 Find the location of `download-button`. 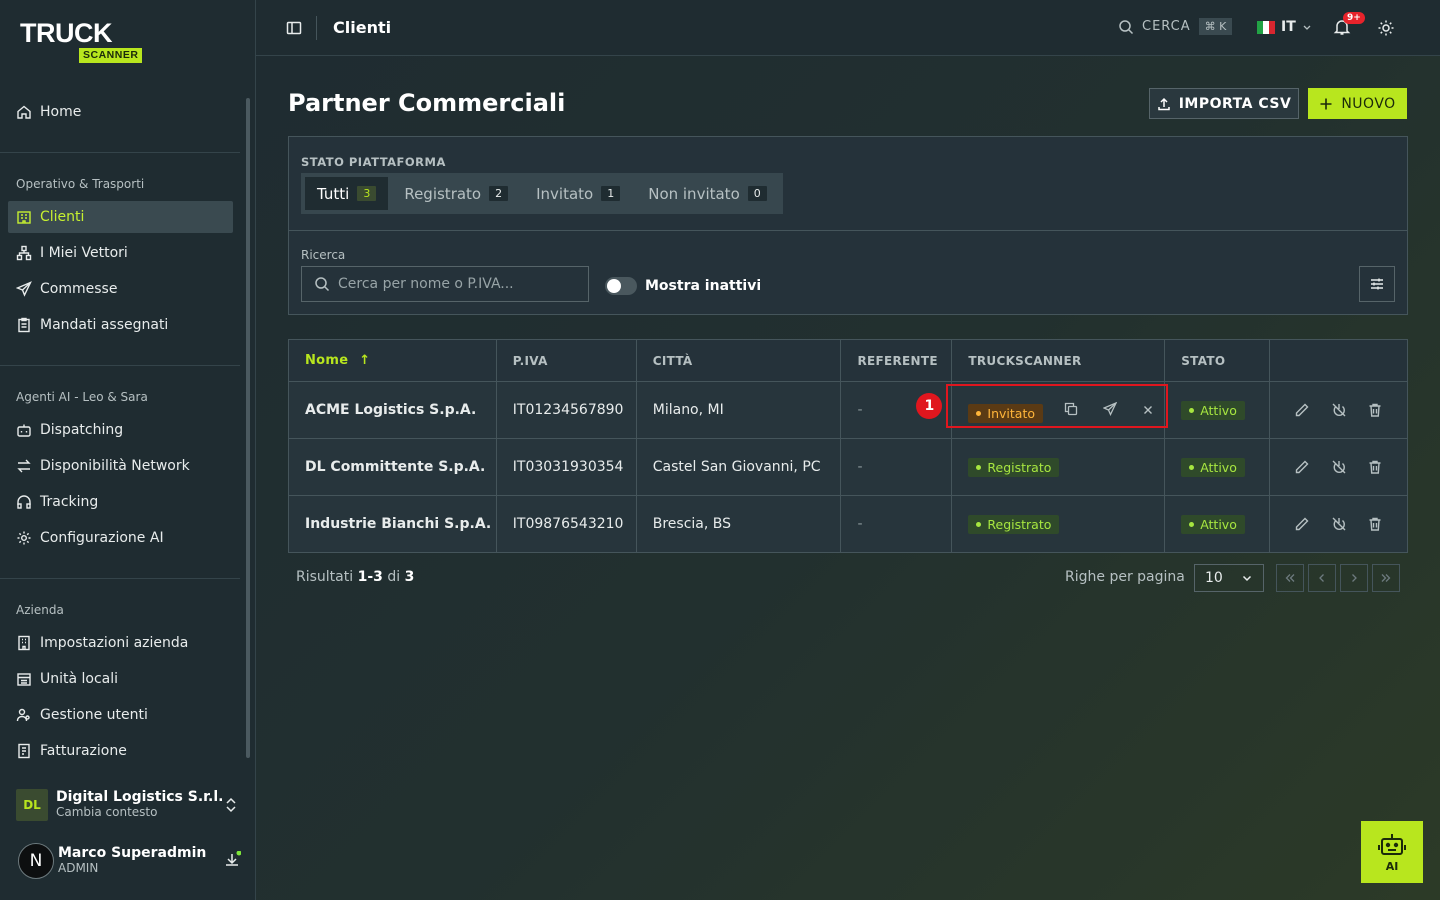

download-button is located at coordinates (232, 860).